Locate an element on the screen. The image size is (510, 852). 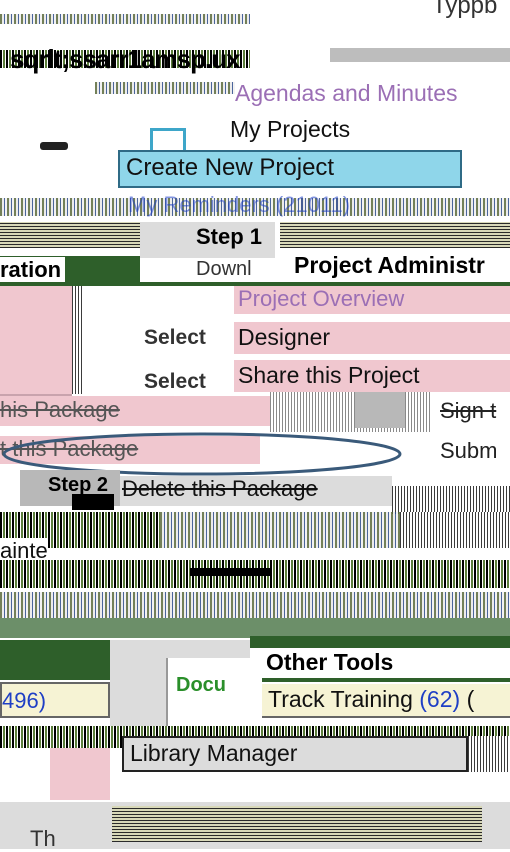
noise-band-mid is located at coordinates (280, 530).